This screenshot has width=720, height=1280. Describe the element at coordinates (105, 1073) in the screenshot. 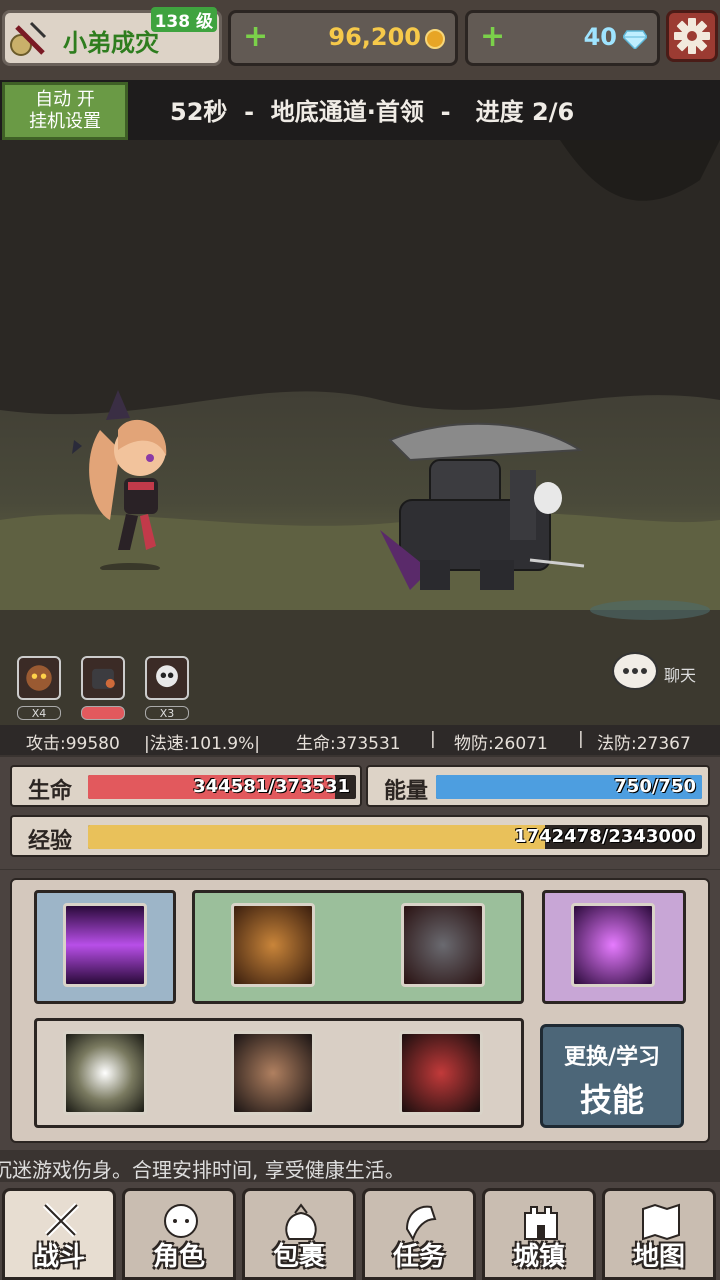

I see `holy-burst-skill-icon` at that location.